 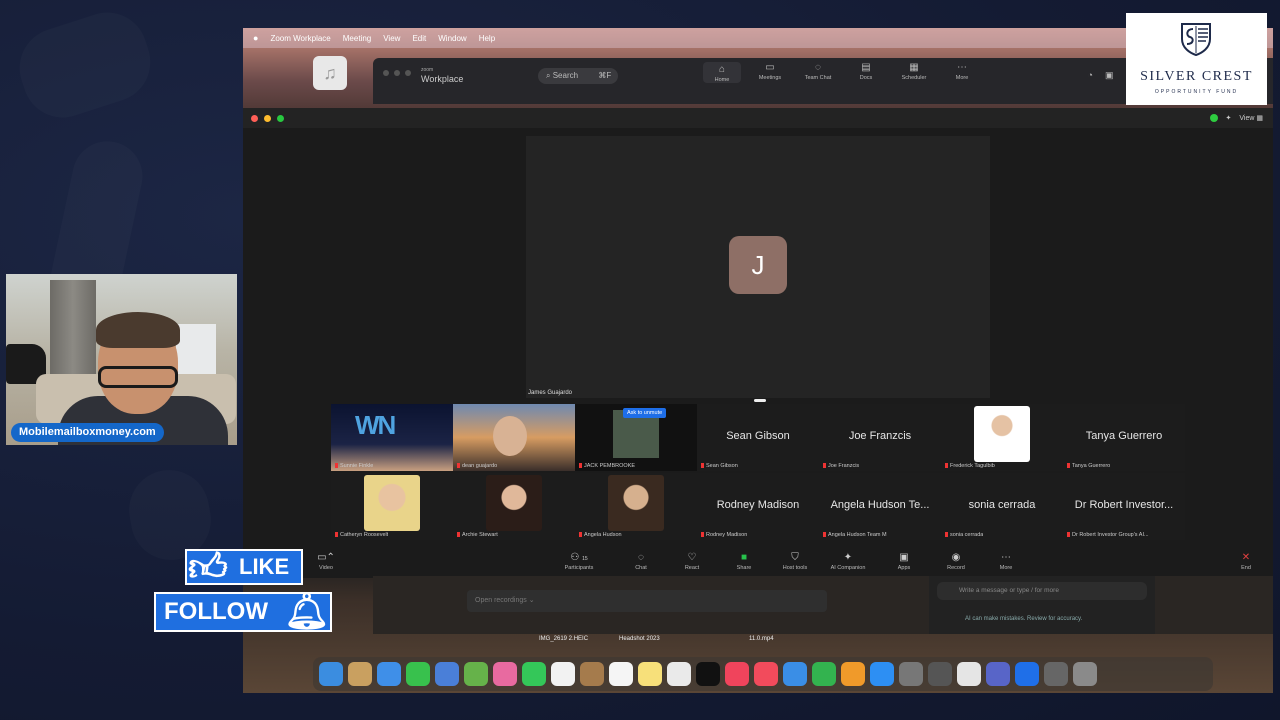 I want to click on mail-icon, so click(x=447, y=674).